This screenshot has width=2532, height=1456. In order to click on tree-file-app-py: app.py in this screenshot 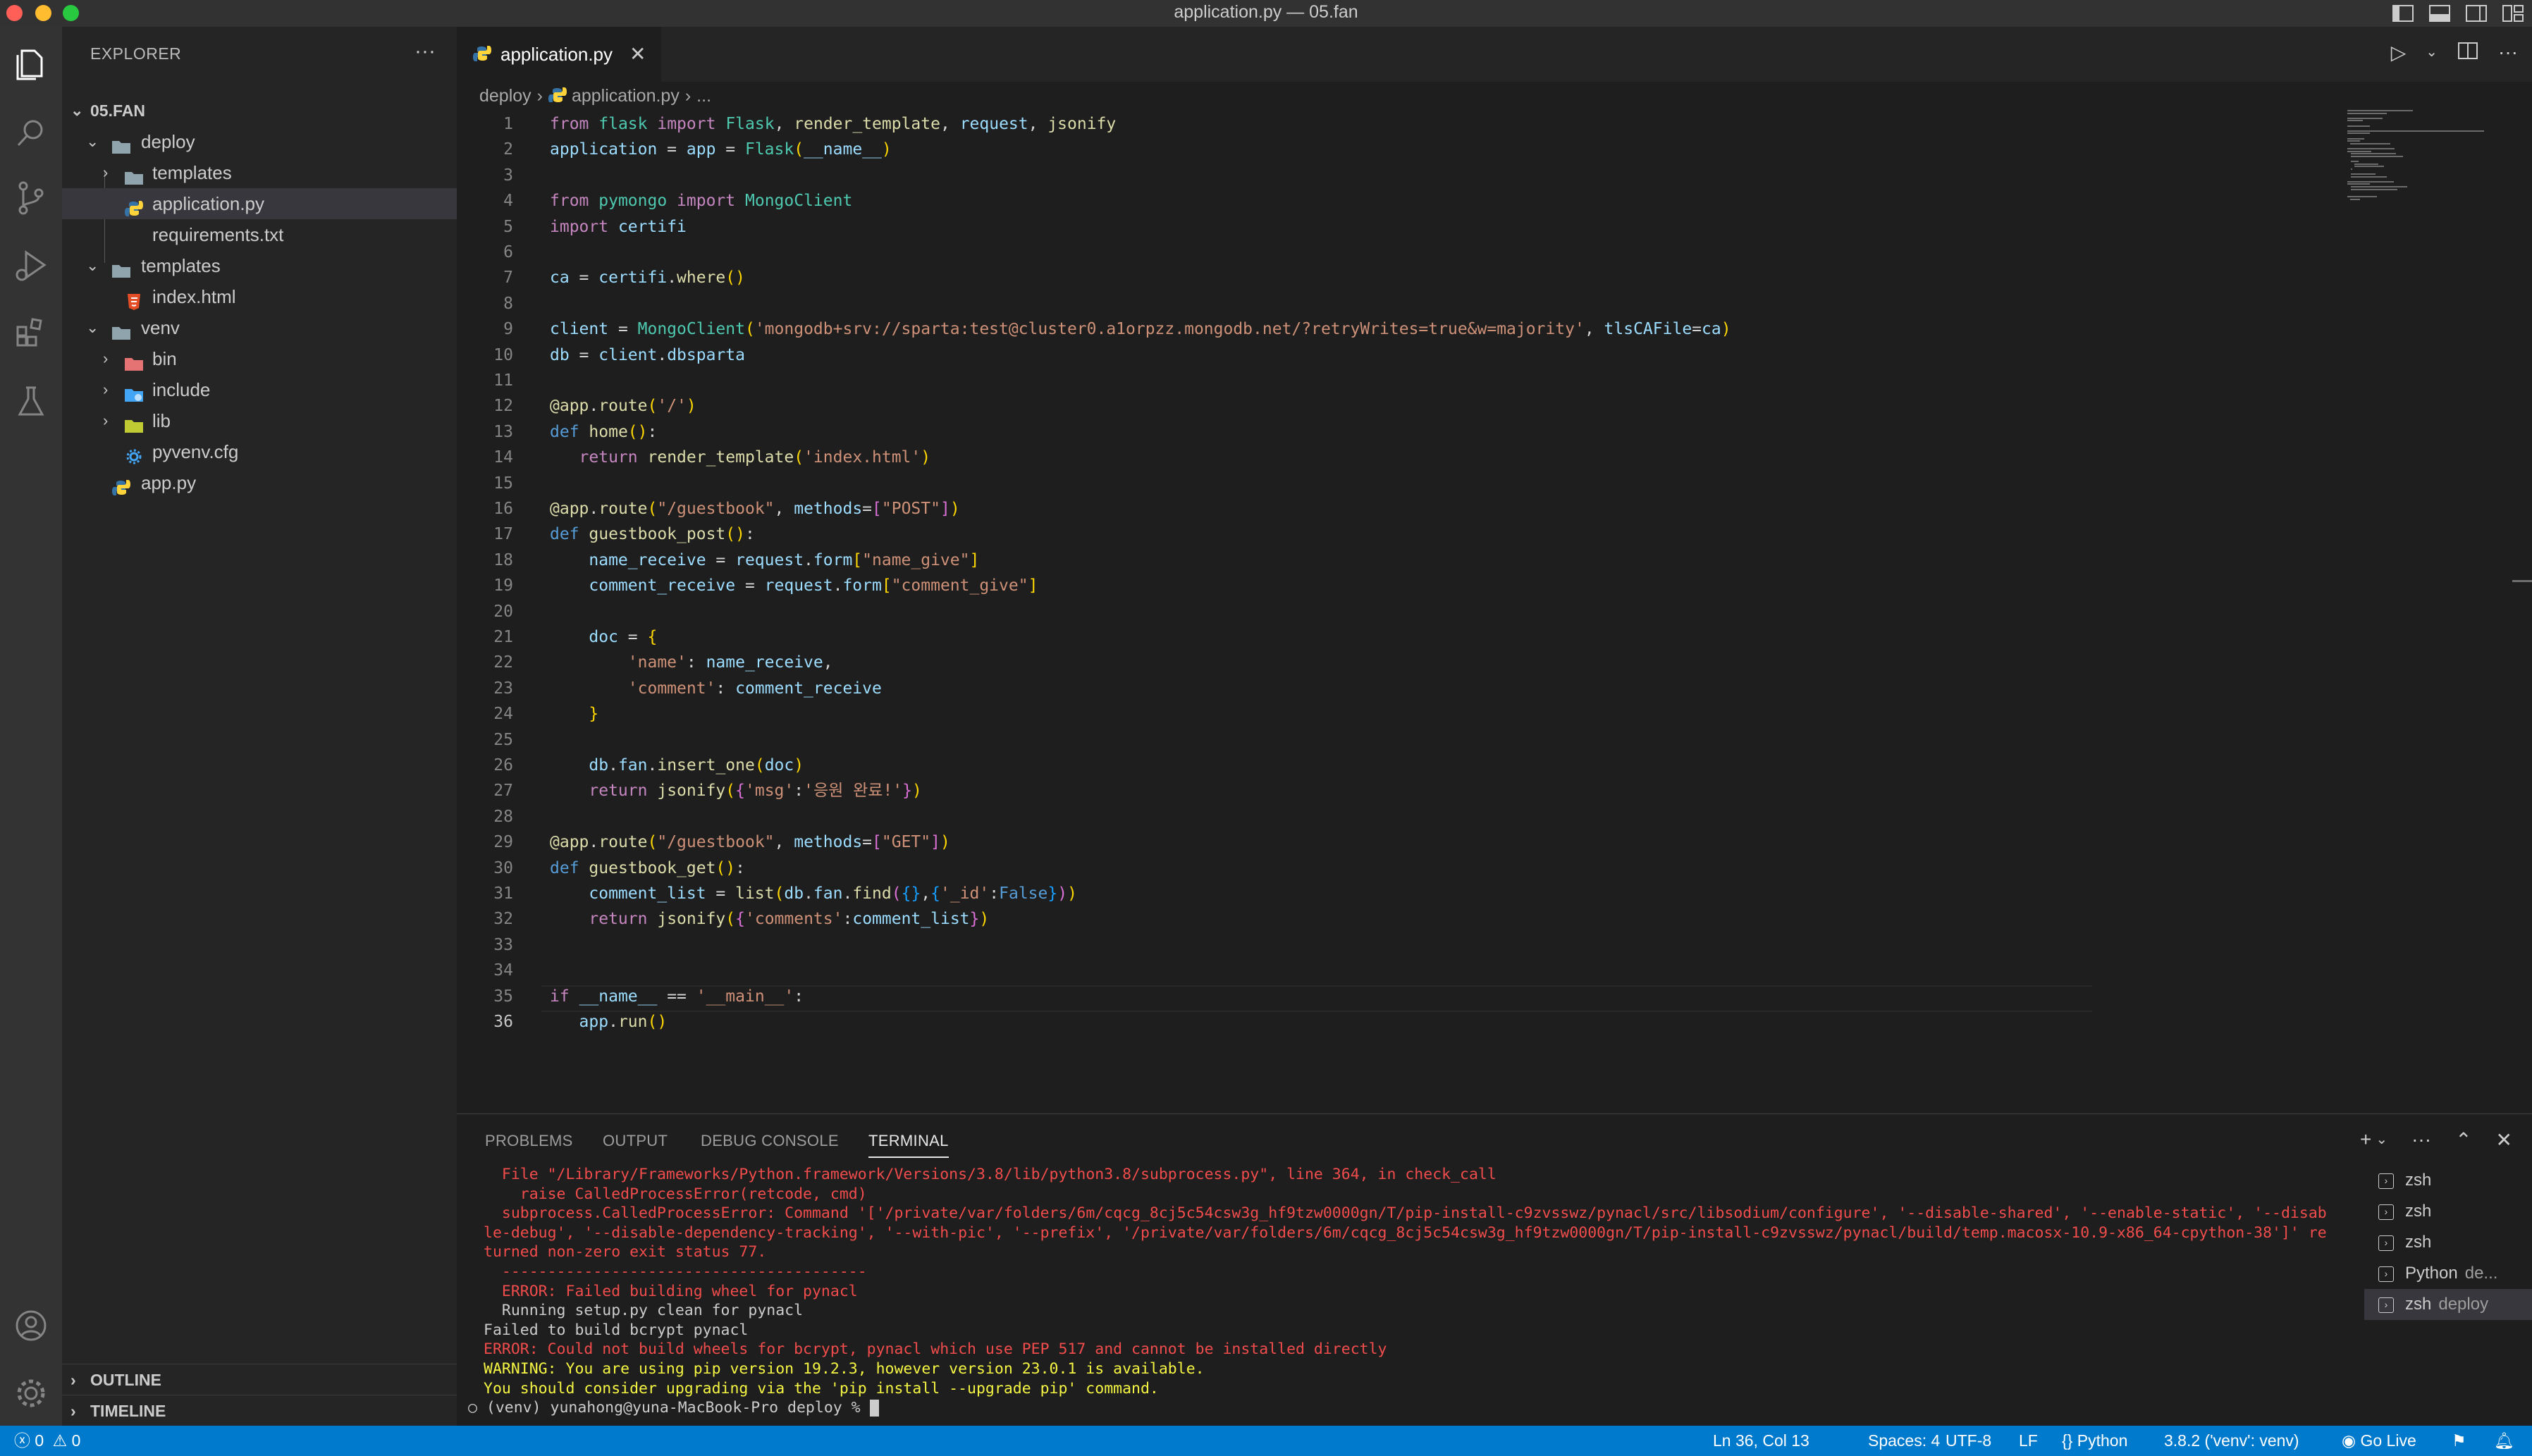, I will do `click(259, 483)`.